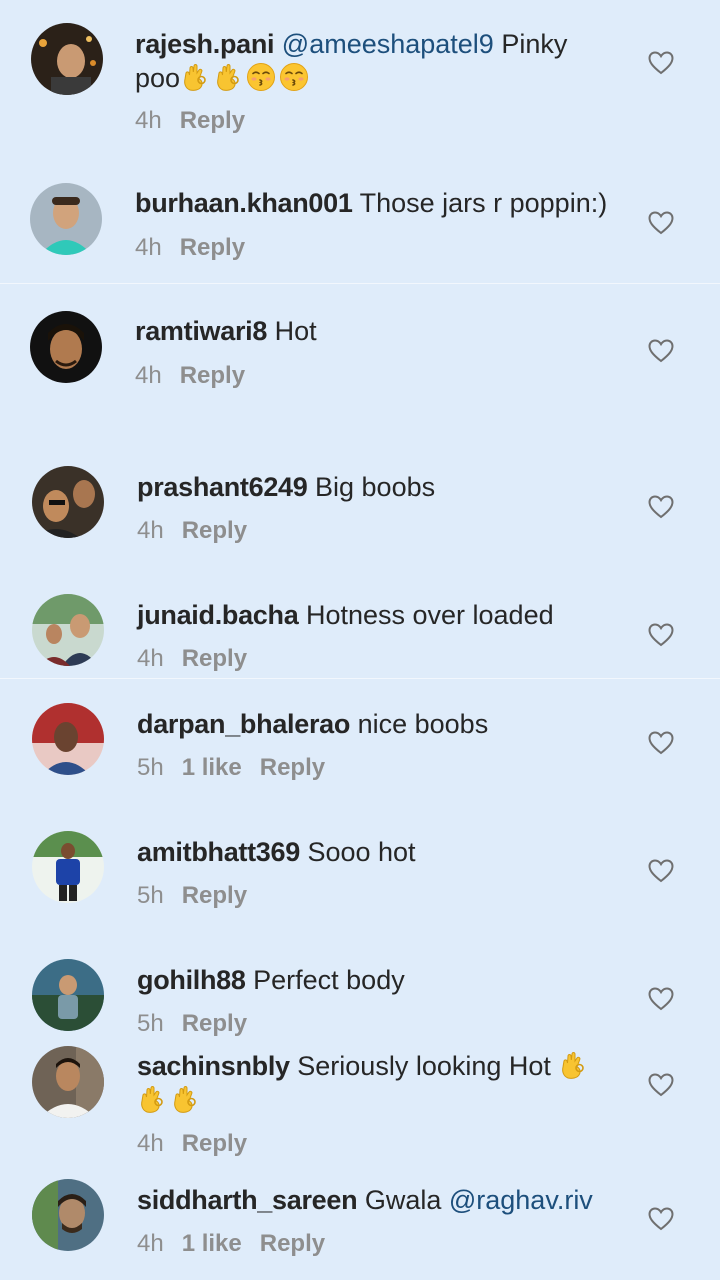  What do you see at coordinates (243, 724) in the screenshot?
I see `comment-username: darpan_bhalerao` at bounding box center [243, 724].